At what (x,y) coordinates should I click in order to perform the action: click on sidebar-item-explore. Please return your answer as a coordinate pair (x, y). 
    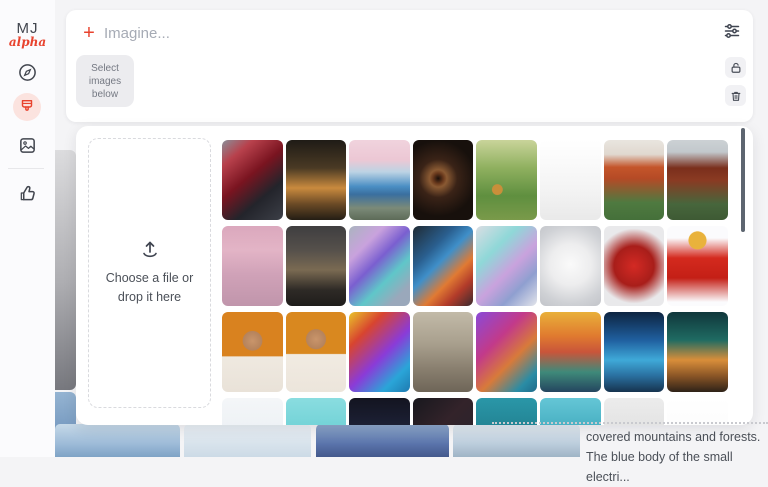
    Looking at the image, I should click on (27, 72).